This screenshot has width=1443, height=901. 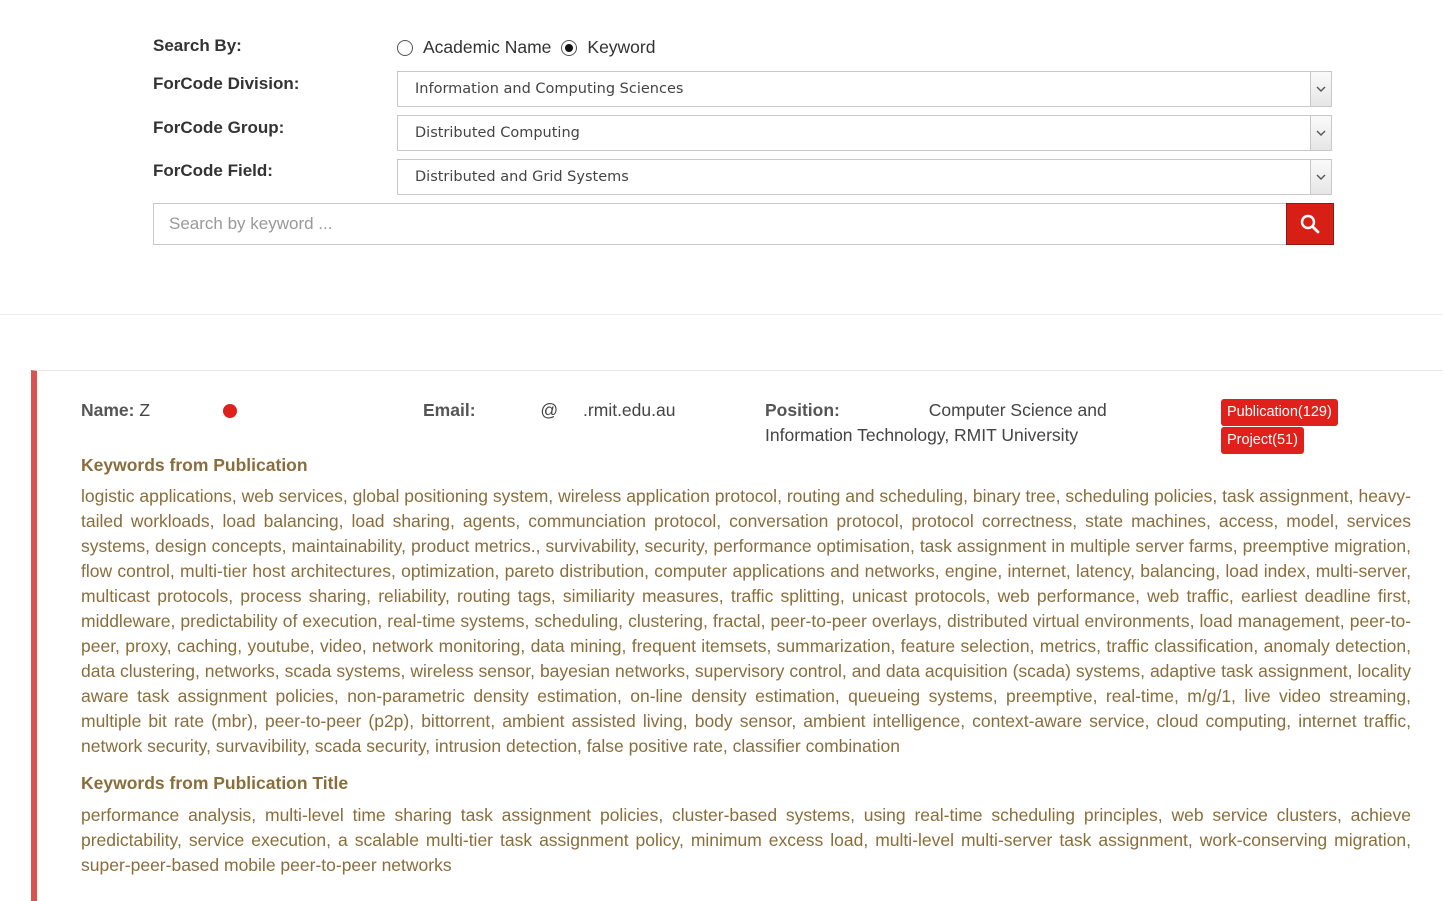 I want to click on keyword-search-input, so click(x=719, y=224).